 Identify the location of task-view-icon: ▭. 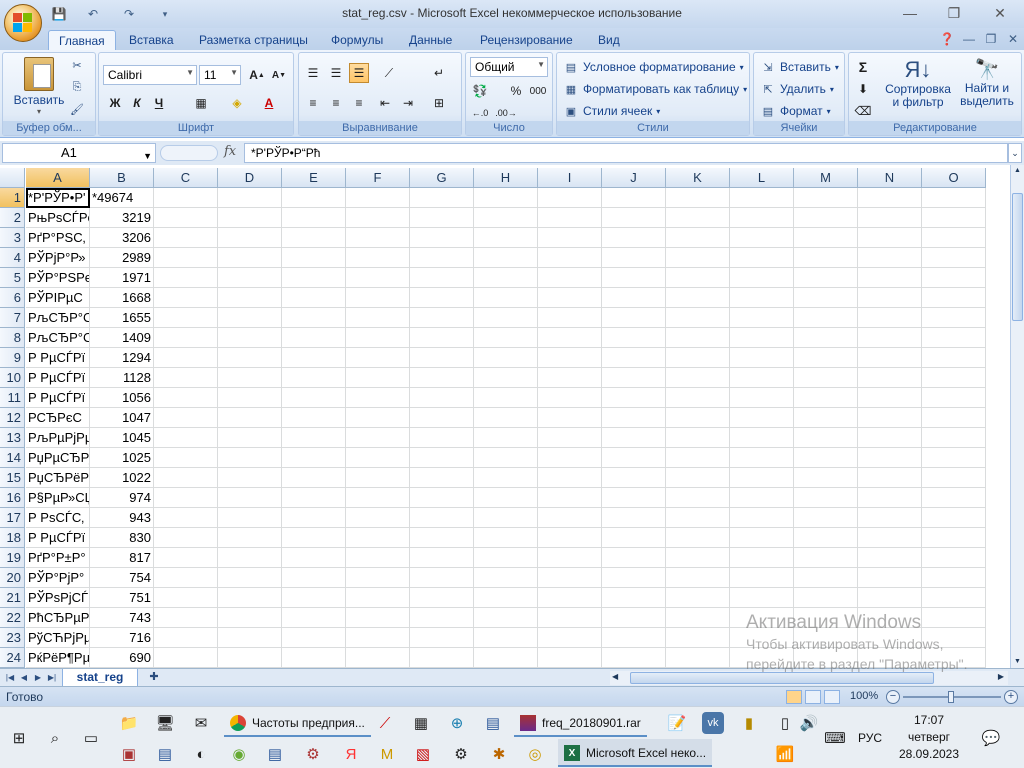
(91, 738).